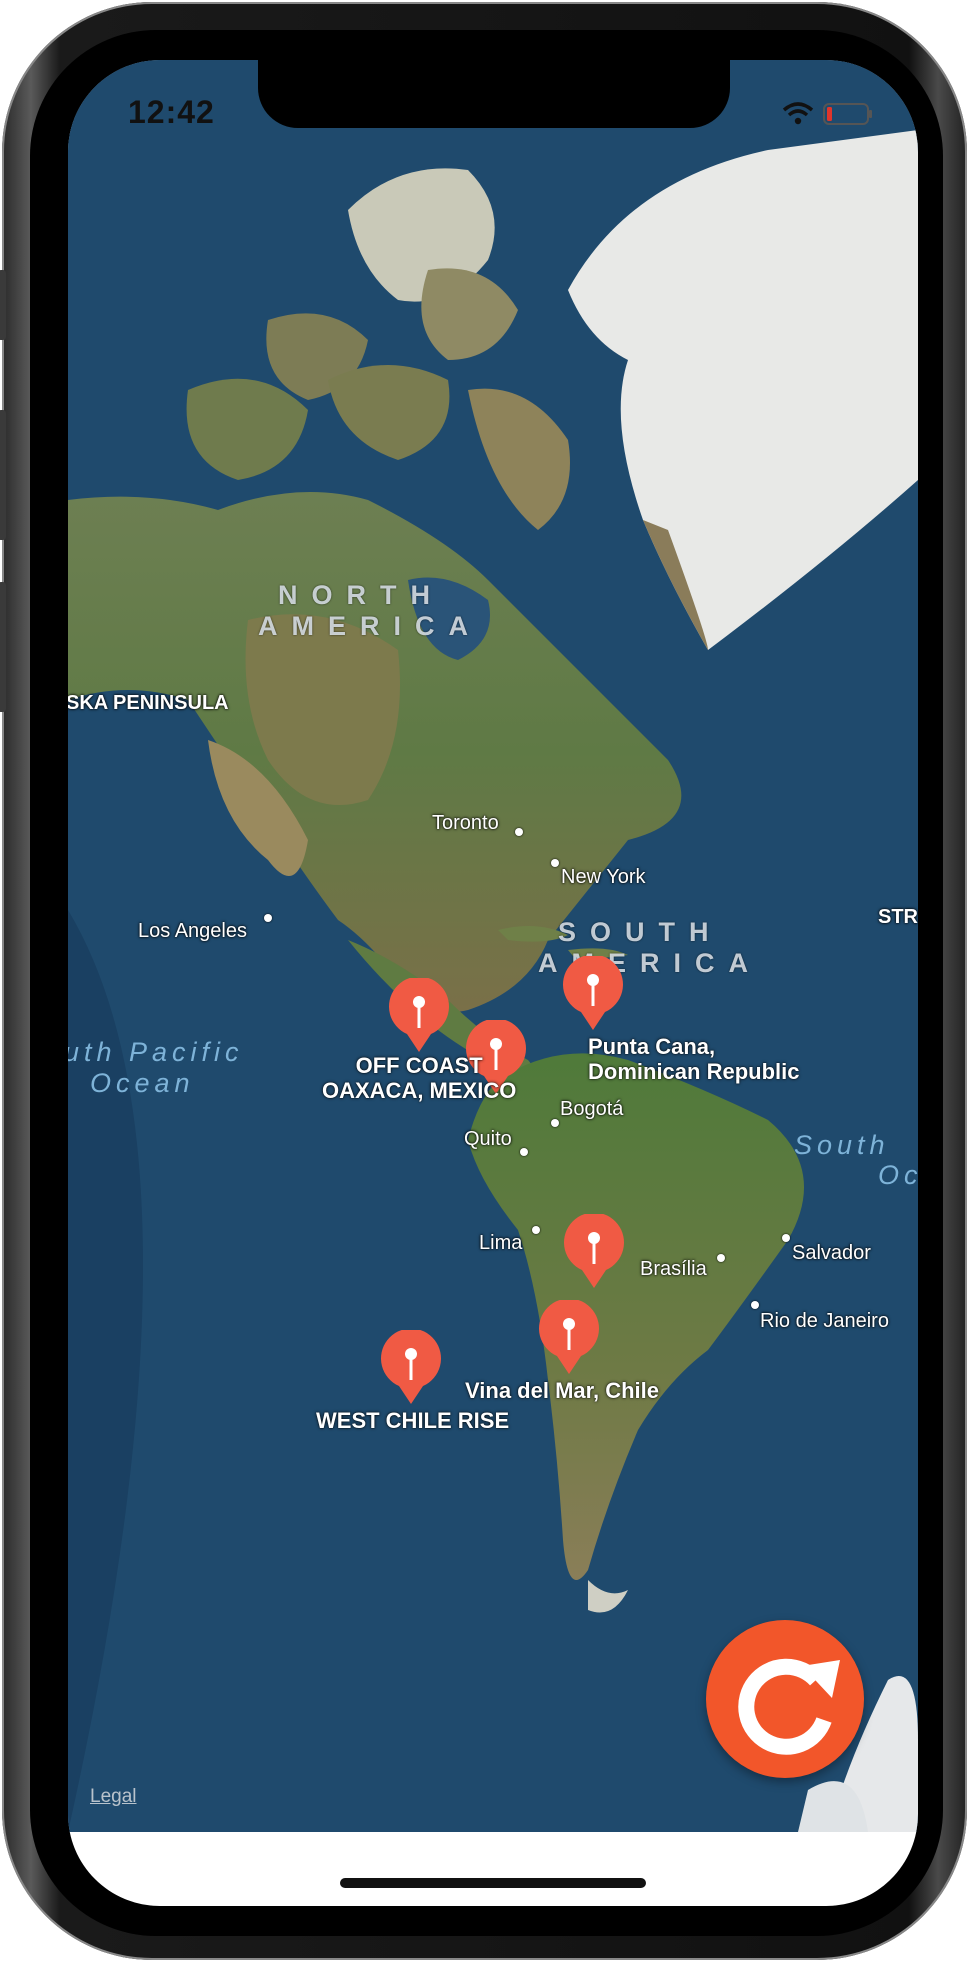  What do you see at coordinates (171, 112) in the screenshot?
I see `status-time: 12:42` at bounding box center [171, 112].